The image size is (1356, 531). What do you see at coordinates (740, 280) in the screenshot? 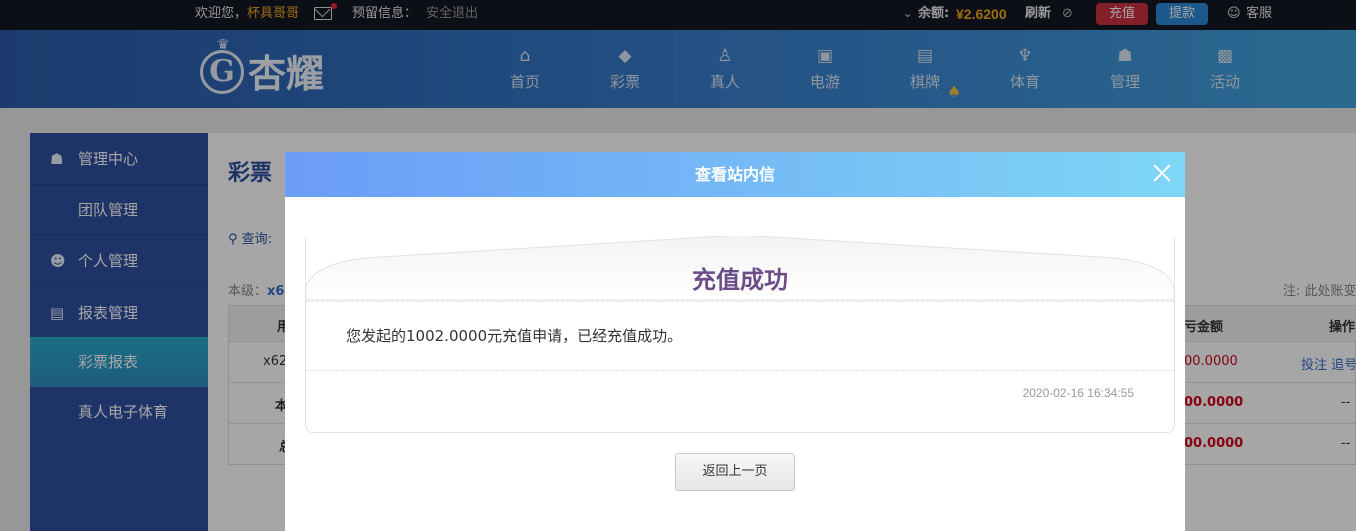
I see `message-title: 充值成功` at bounding box center [740, 280].